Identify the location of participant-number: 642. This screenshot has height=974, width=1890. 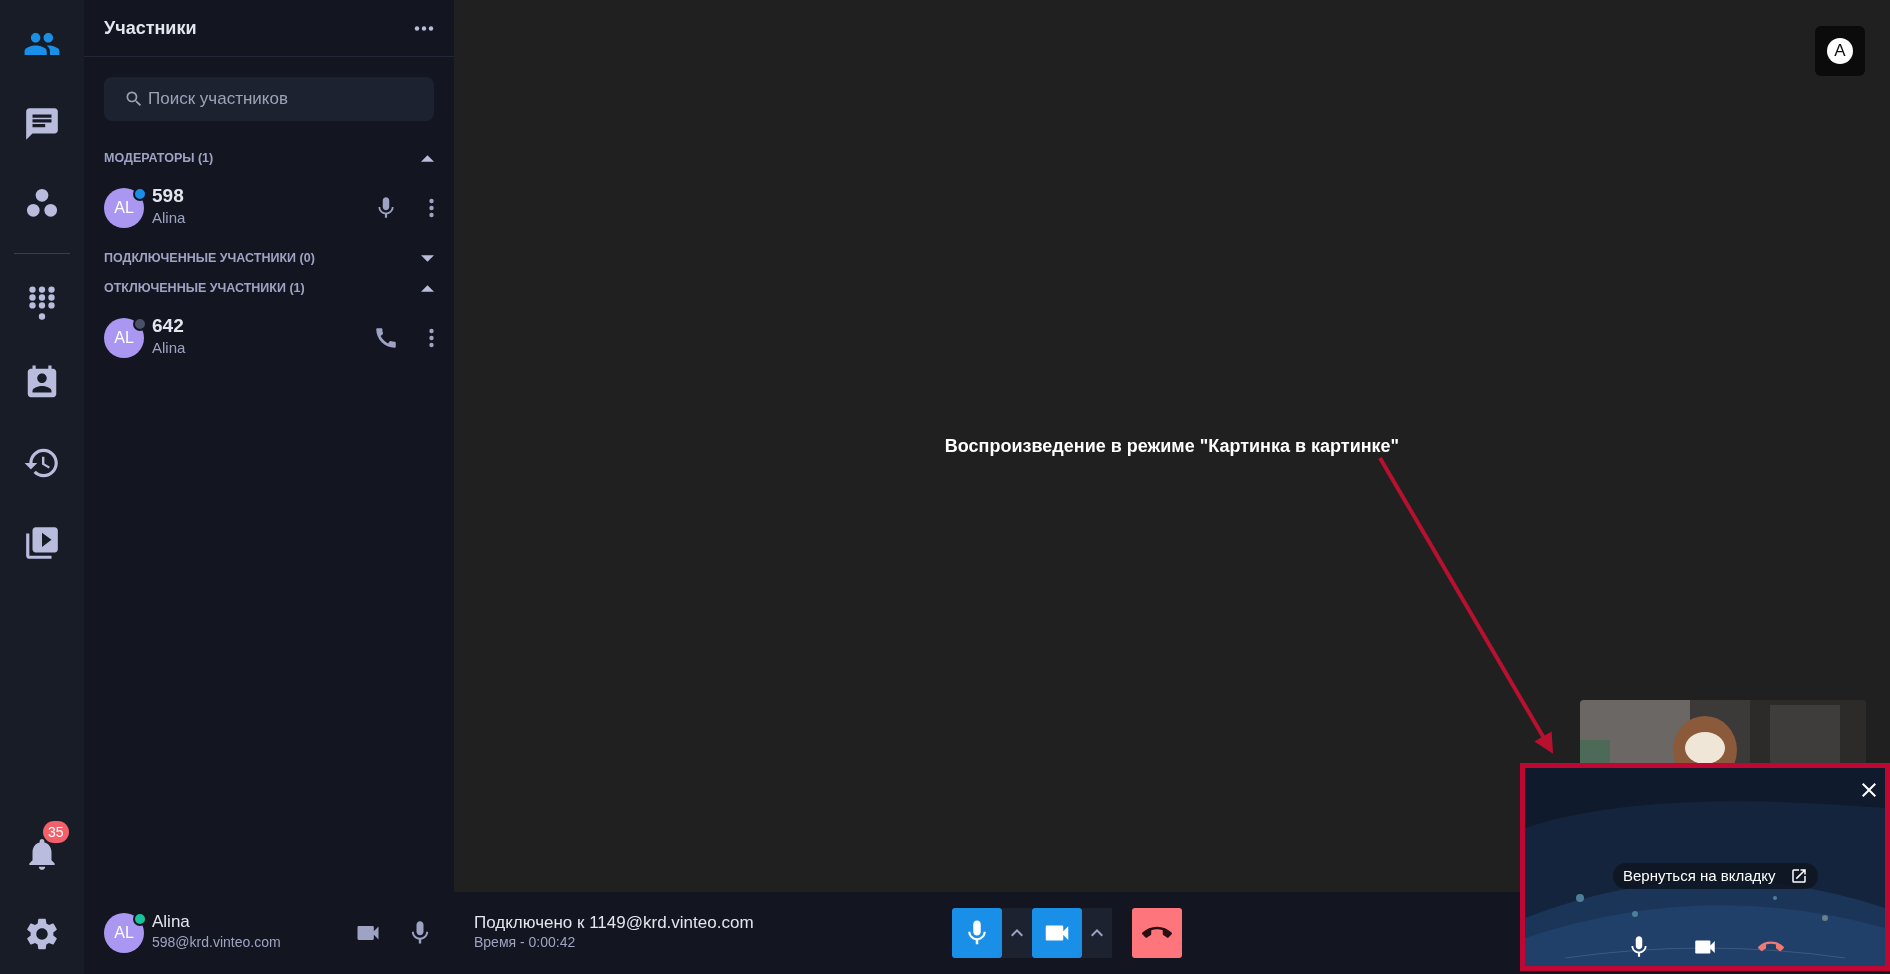
(168, 327).